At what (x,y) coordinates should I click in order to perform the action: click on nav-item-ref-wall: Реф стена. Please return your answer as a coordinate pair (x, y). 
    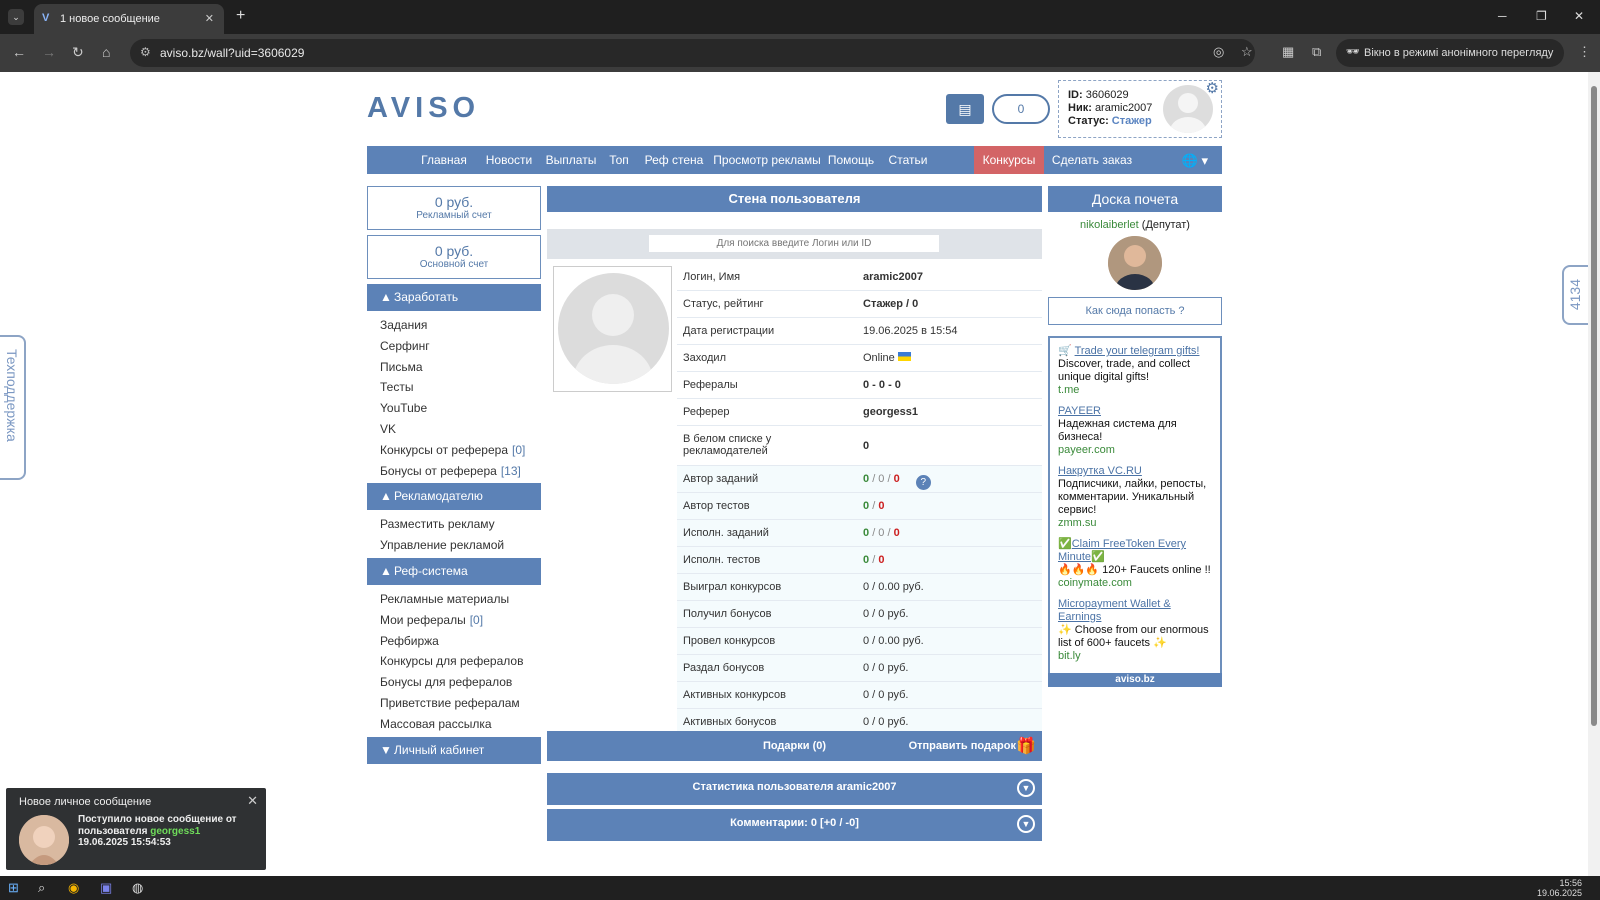
    Looking at the image, I should click on (674, 160).